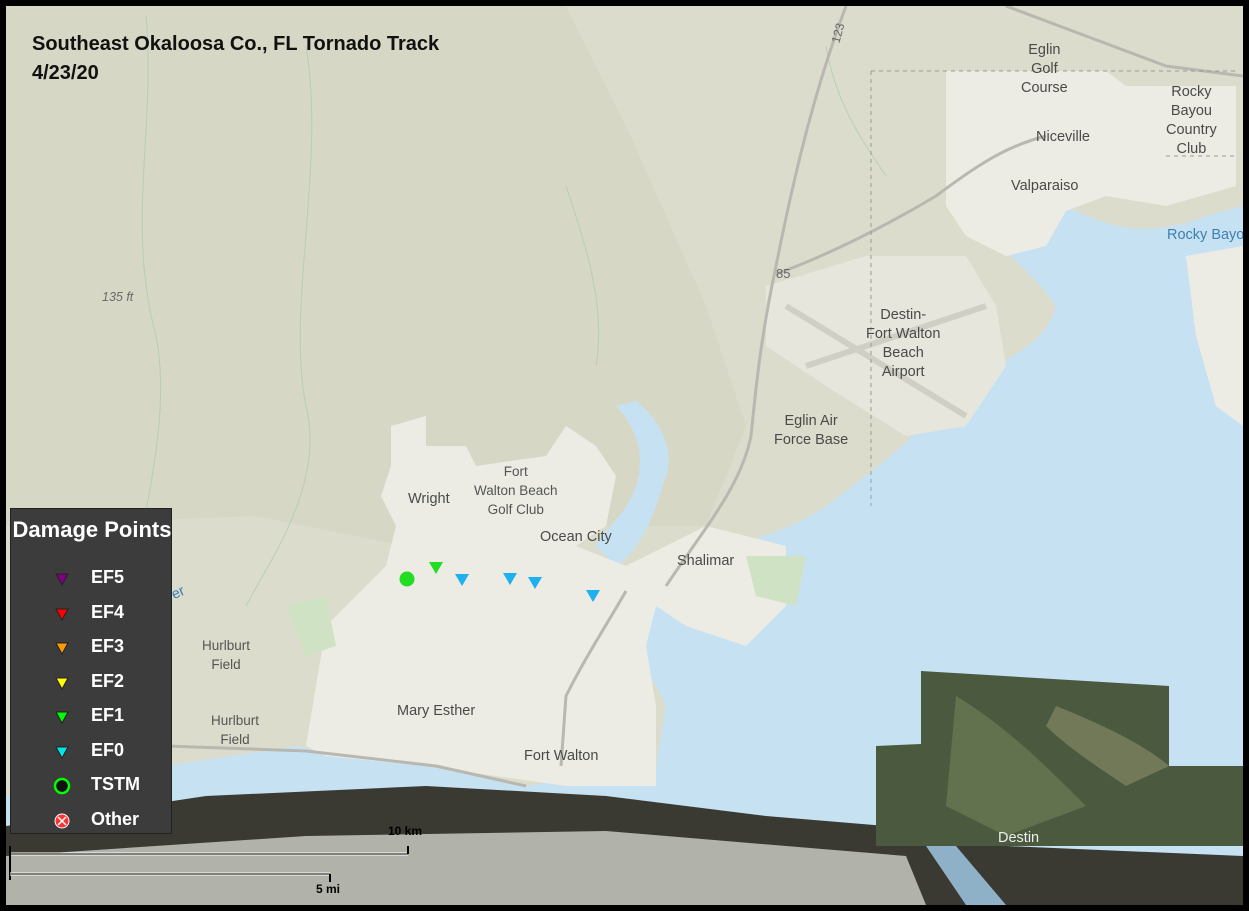  Describe the element at coordinates (108, 646) in the screenshot. I see `legend-label: EF3` at that location.